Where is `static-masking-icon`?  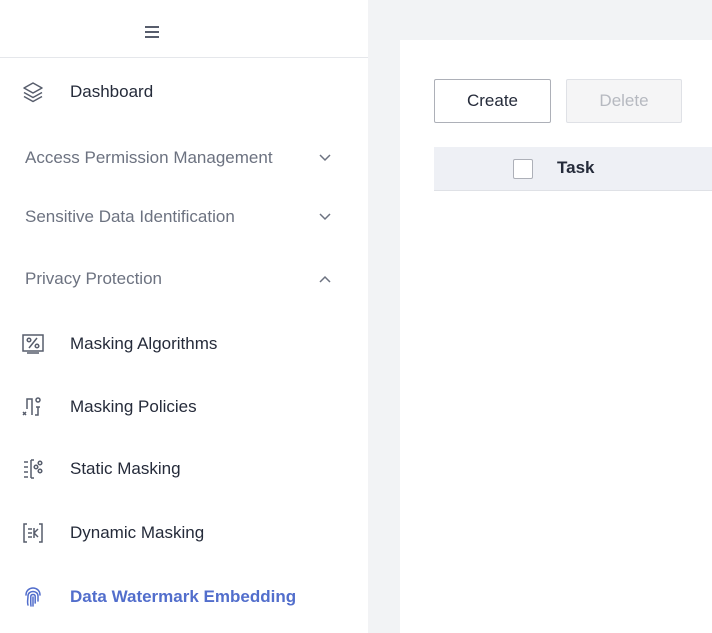
static-masking-icon is located at coordinates (33, 469).